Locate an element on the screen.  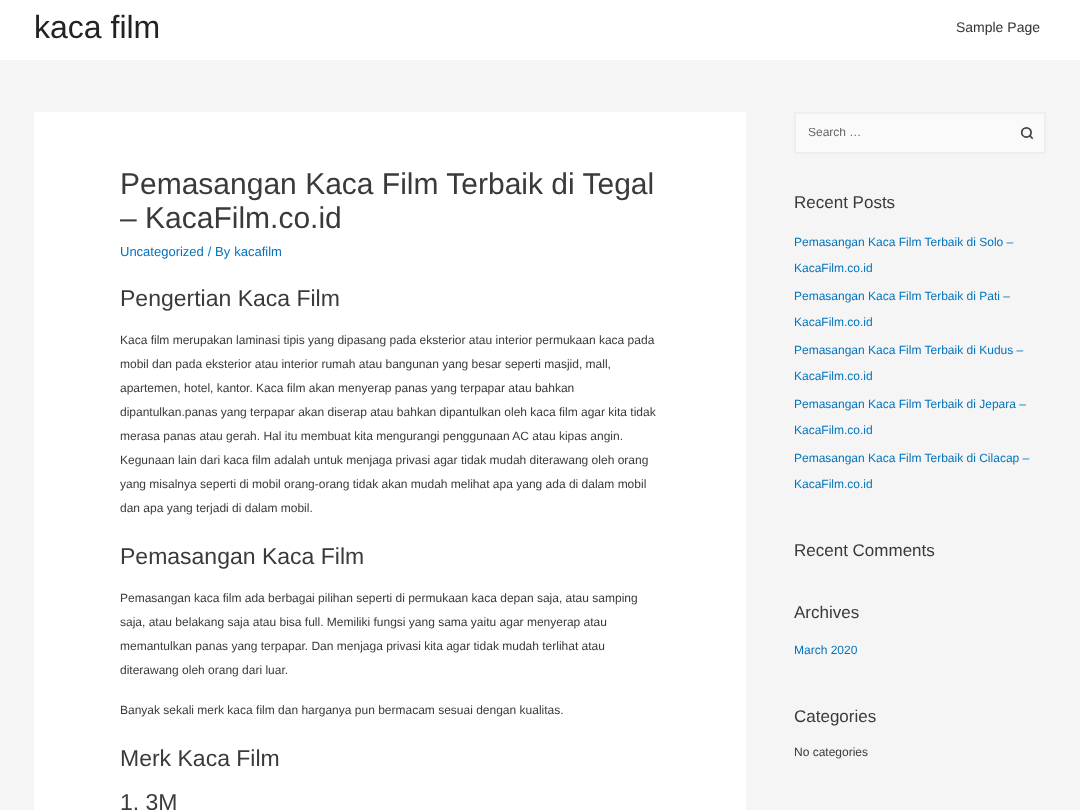
article-title: Pemasangan Kaca Film Terbaik di Tegal – KacaFilm.co.id is located at coordinates (388, 202).